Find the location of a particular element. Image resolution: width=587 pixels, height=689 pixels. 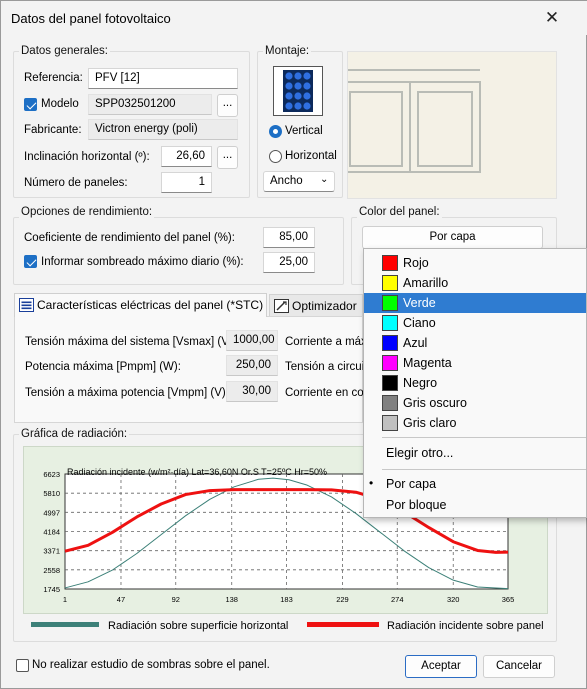

menu-item-color: Azul is located at coordinates (475, 343).